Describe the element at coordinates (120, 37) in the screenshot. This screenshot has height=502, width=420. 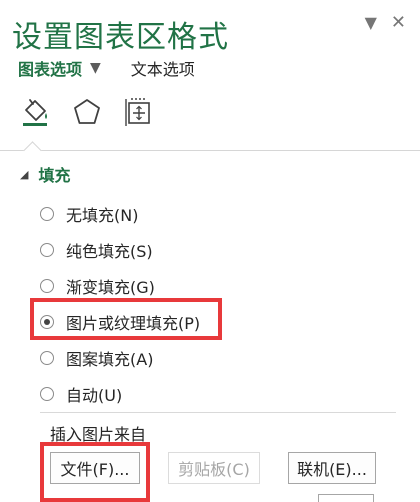
I see `pane-title: 设置图表区格式` at that location.